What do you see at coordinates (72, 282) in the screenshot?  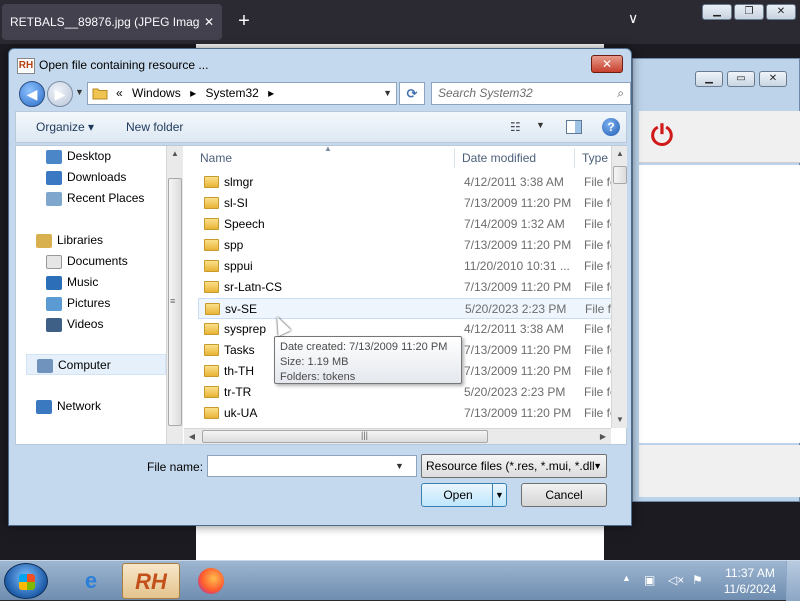 I see `nav-item-music: Music` at bounding box center [72, 282].